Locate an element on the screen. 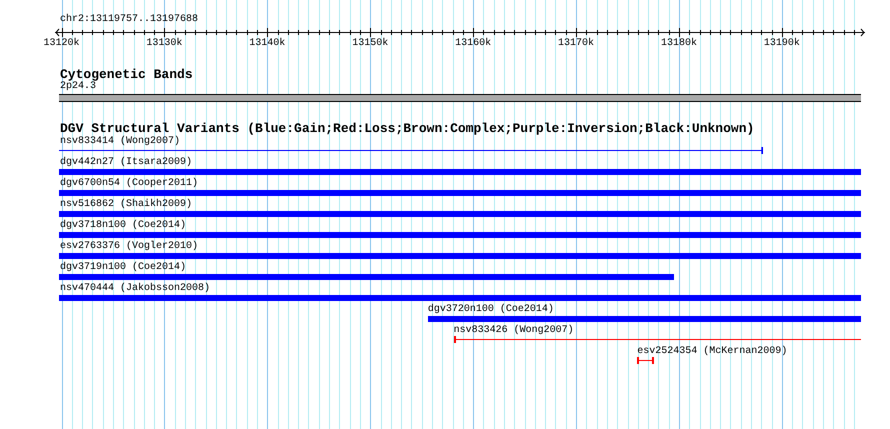 The height and width of the screenshot is (429, 890). track-title: Cytogenetic Bands is located at coordinates (126, 74).